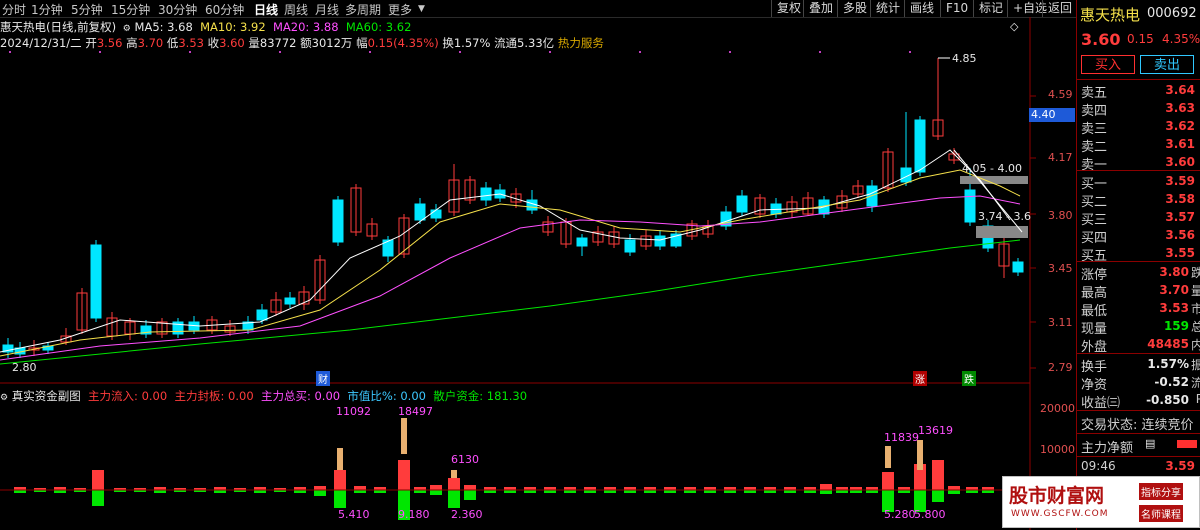  Describe the element at coordinates (1174, 308) in the screenshot. I see `stat-value: 3.53` at that location.